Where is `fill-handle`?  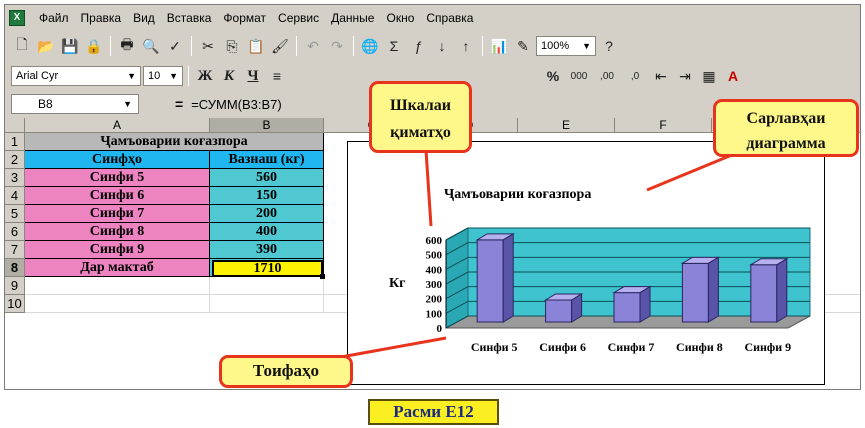 fill-handle is located at coordinates (322, 276).